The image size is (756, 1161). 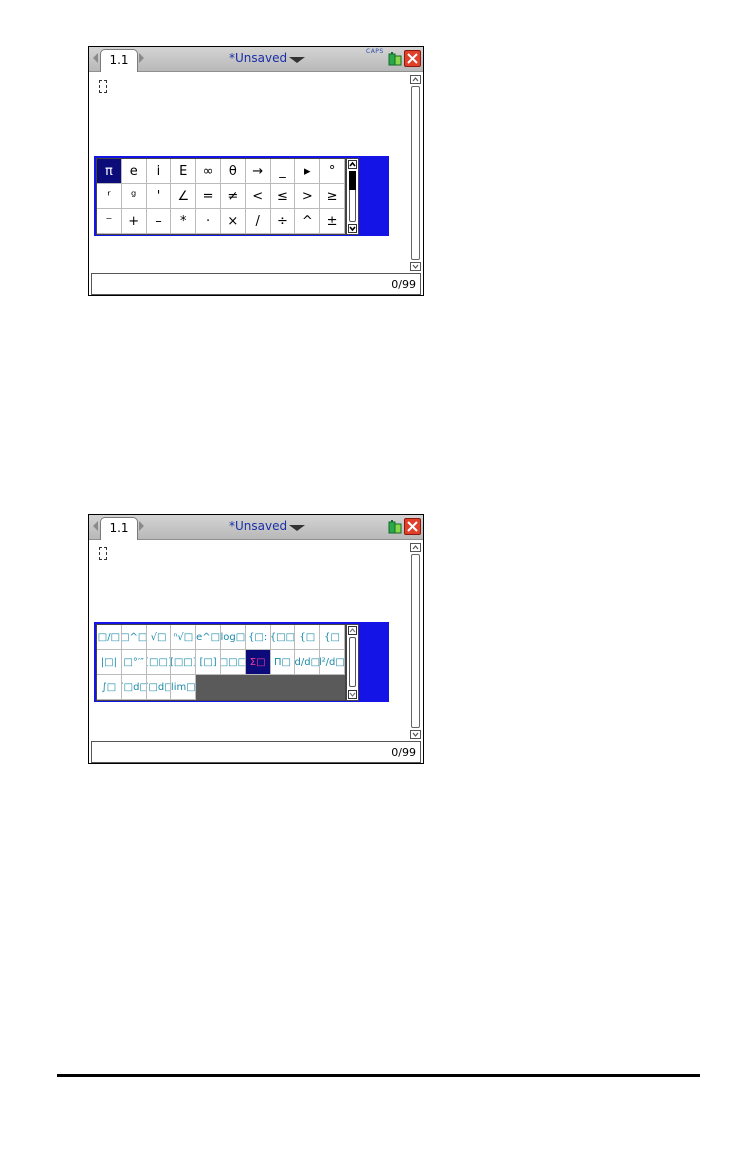 What do you see at coordinates (352, 180) in the screenshot?
I see `palette-scroll-thumb` at bounding box center [352, 180].